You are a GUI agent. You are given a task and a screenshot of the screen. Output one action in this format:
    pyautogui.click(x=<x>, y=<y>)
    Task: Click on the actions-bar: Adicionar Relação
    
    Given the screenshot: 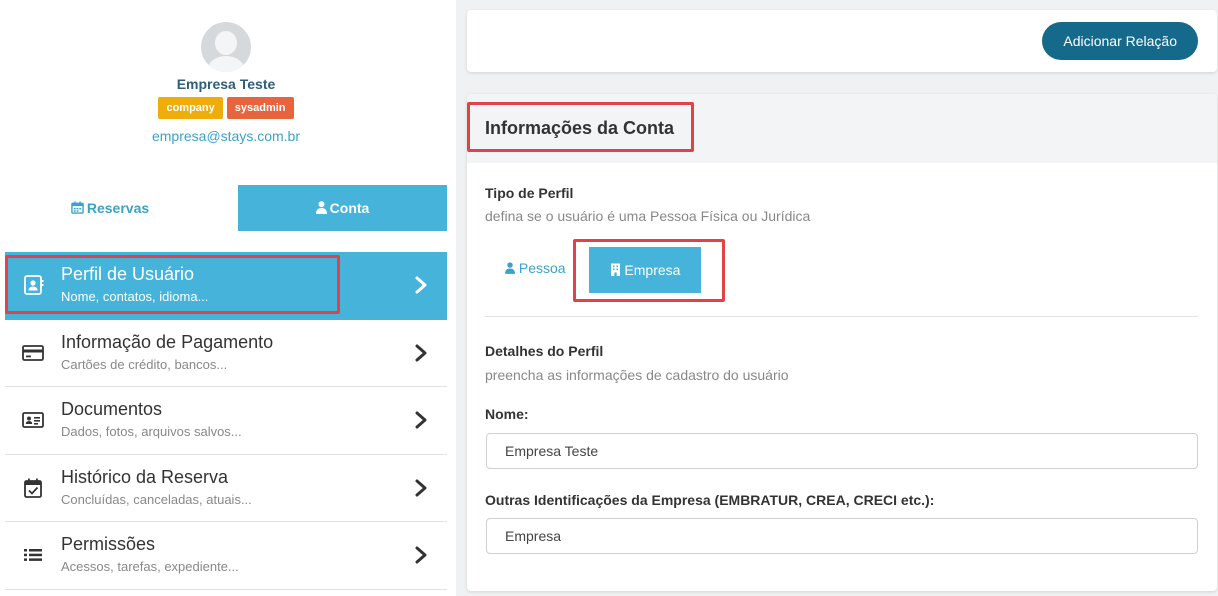 What is the action you would take?
    pyautogui.click(x=842, y=41)
    